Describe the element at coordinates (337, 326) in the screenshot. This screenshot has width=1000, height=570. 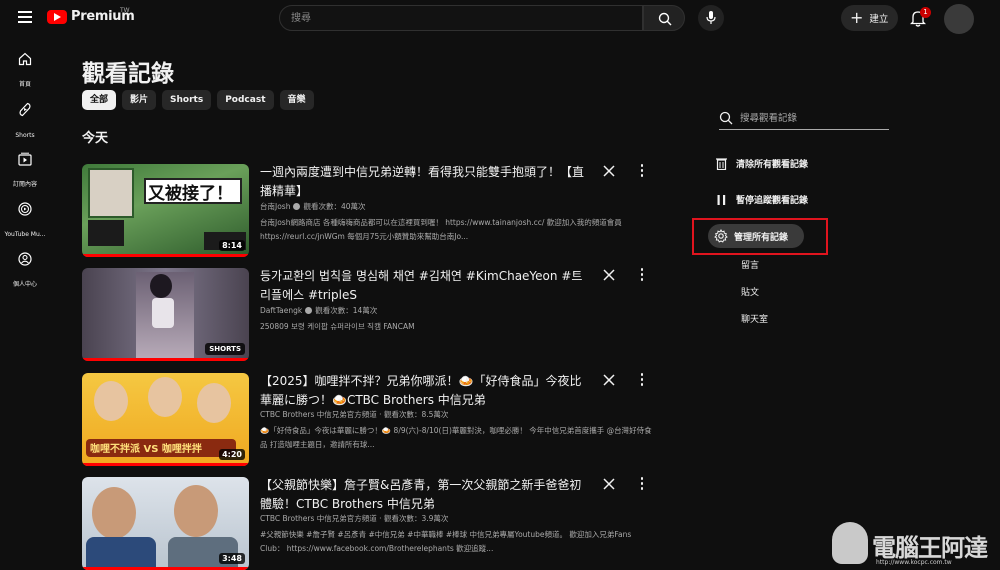
I see `video-description: 250809 보령 케이팝 슈퍼라이브 직캠 FANCAM` at that location.